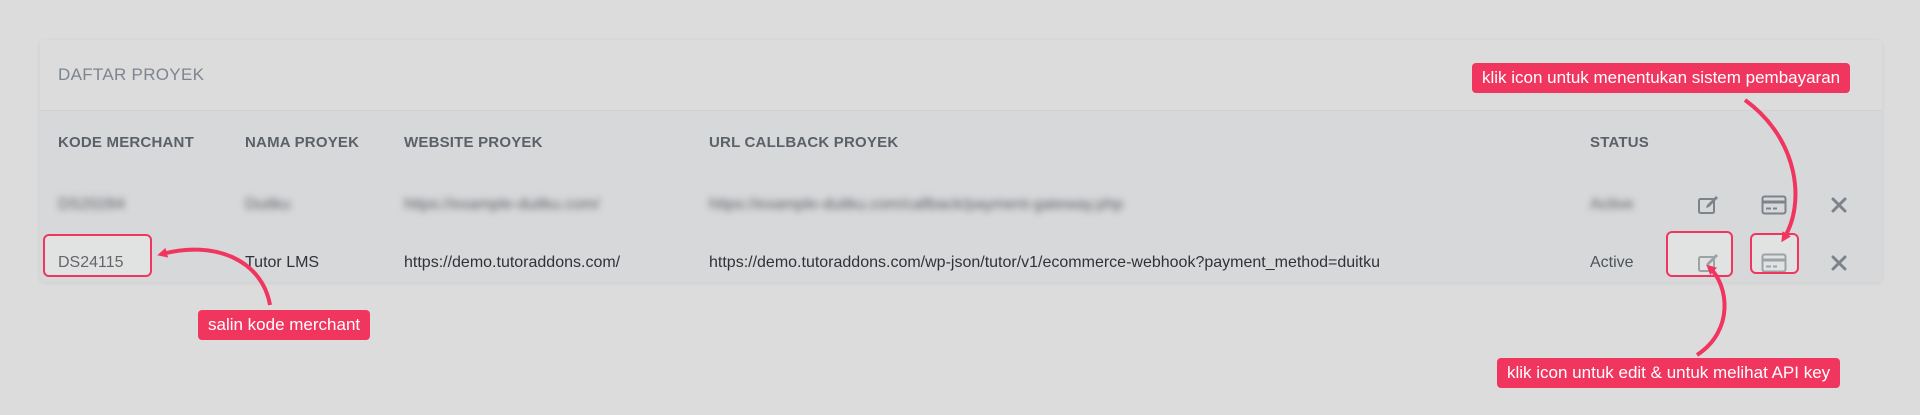  What do you see at coordinates (284, 325) in the screenshot?
I see `callout-copy-merchant-code: salin kode merchant` at bounding box center [284, 325].